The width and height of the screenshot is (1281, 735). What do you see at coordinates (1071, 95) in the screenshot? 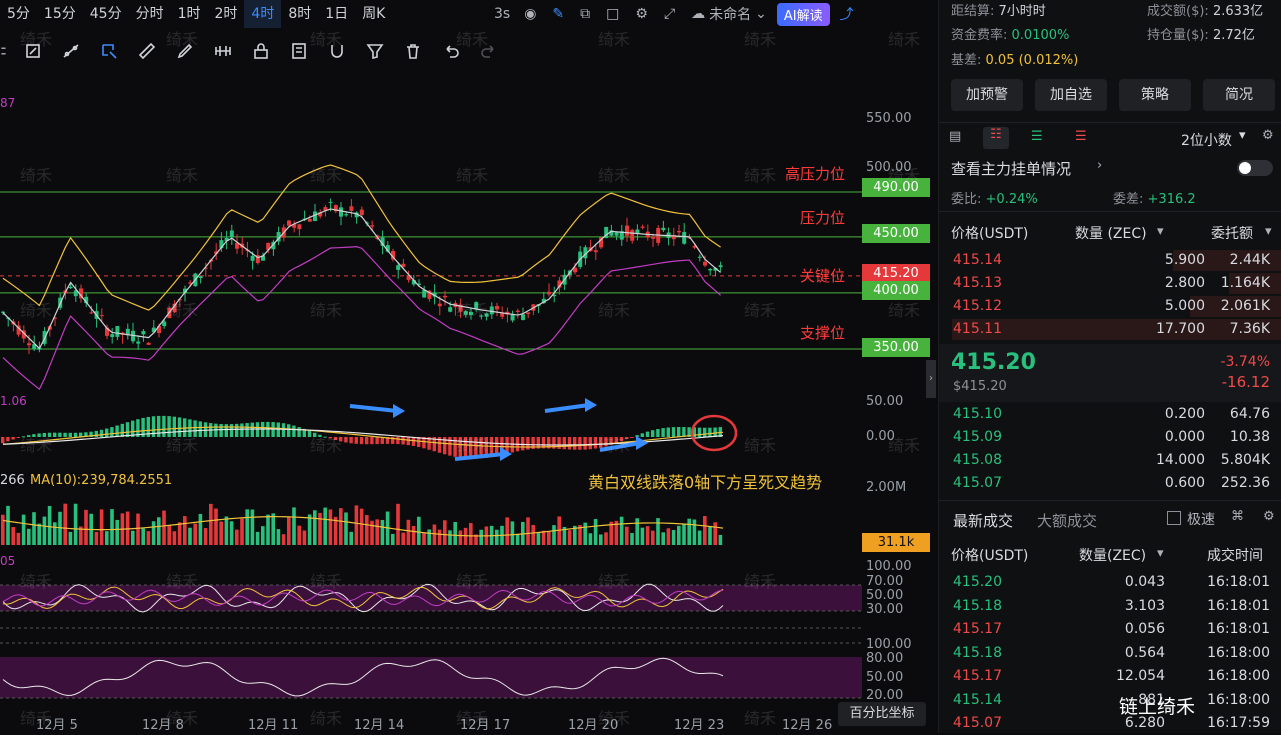
I see `add-watchlist-button: 加自选` at bounding box center [1071, 95].